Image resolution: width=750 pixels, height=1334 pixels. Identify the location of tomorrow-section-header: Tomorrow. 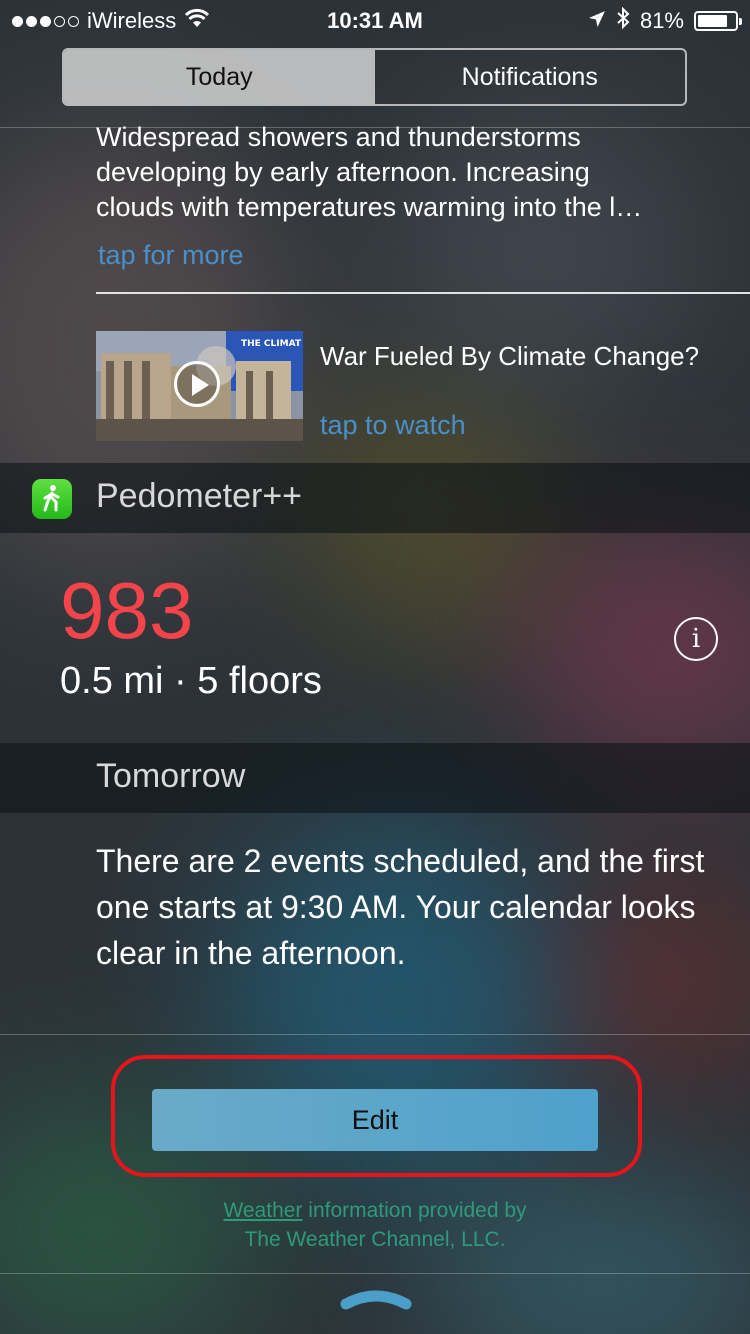
(375, 778).